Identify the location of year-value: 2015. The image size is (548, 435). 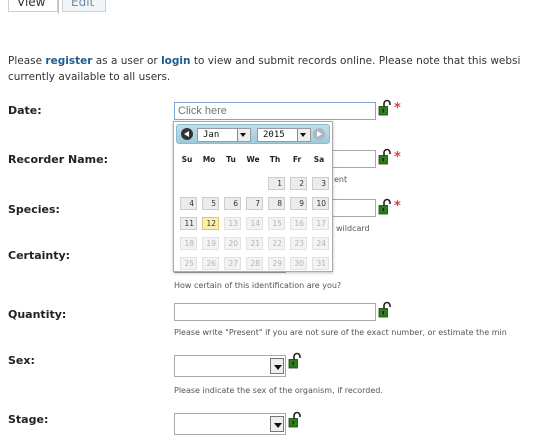
(274, 135).